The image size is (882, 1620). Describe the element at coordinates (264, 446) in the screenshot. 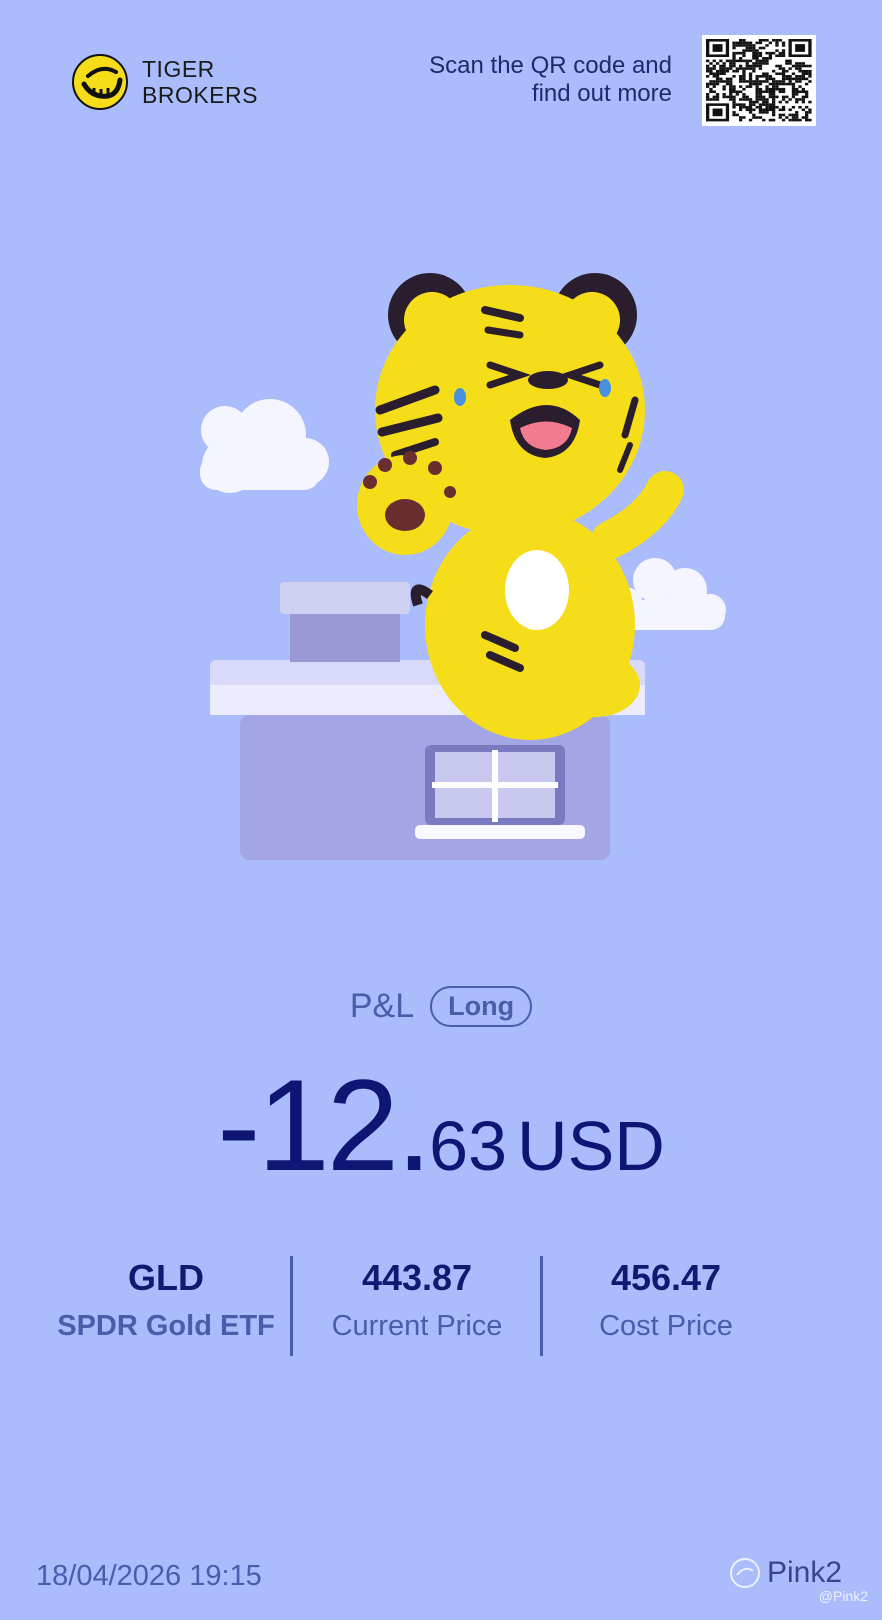

I see `cloud-left` at that location.